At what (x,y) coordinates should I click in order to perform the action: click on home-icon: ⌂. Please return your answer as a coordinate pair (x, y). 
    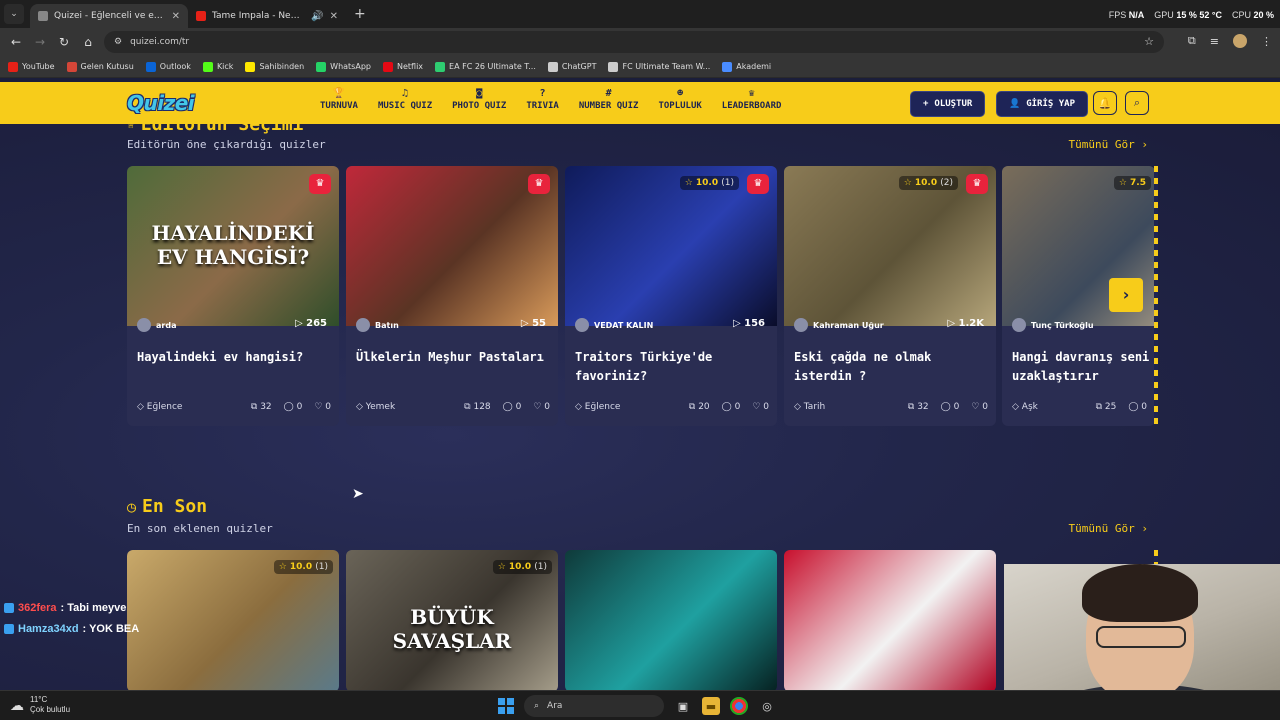
    Looking at the image, I should click on (88, 42).